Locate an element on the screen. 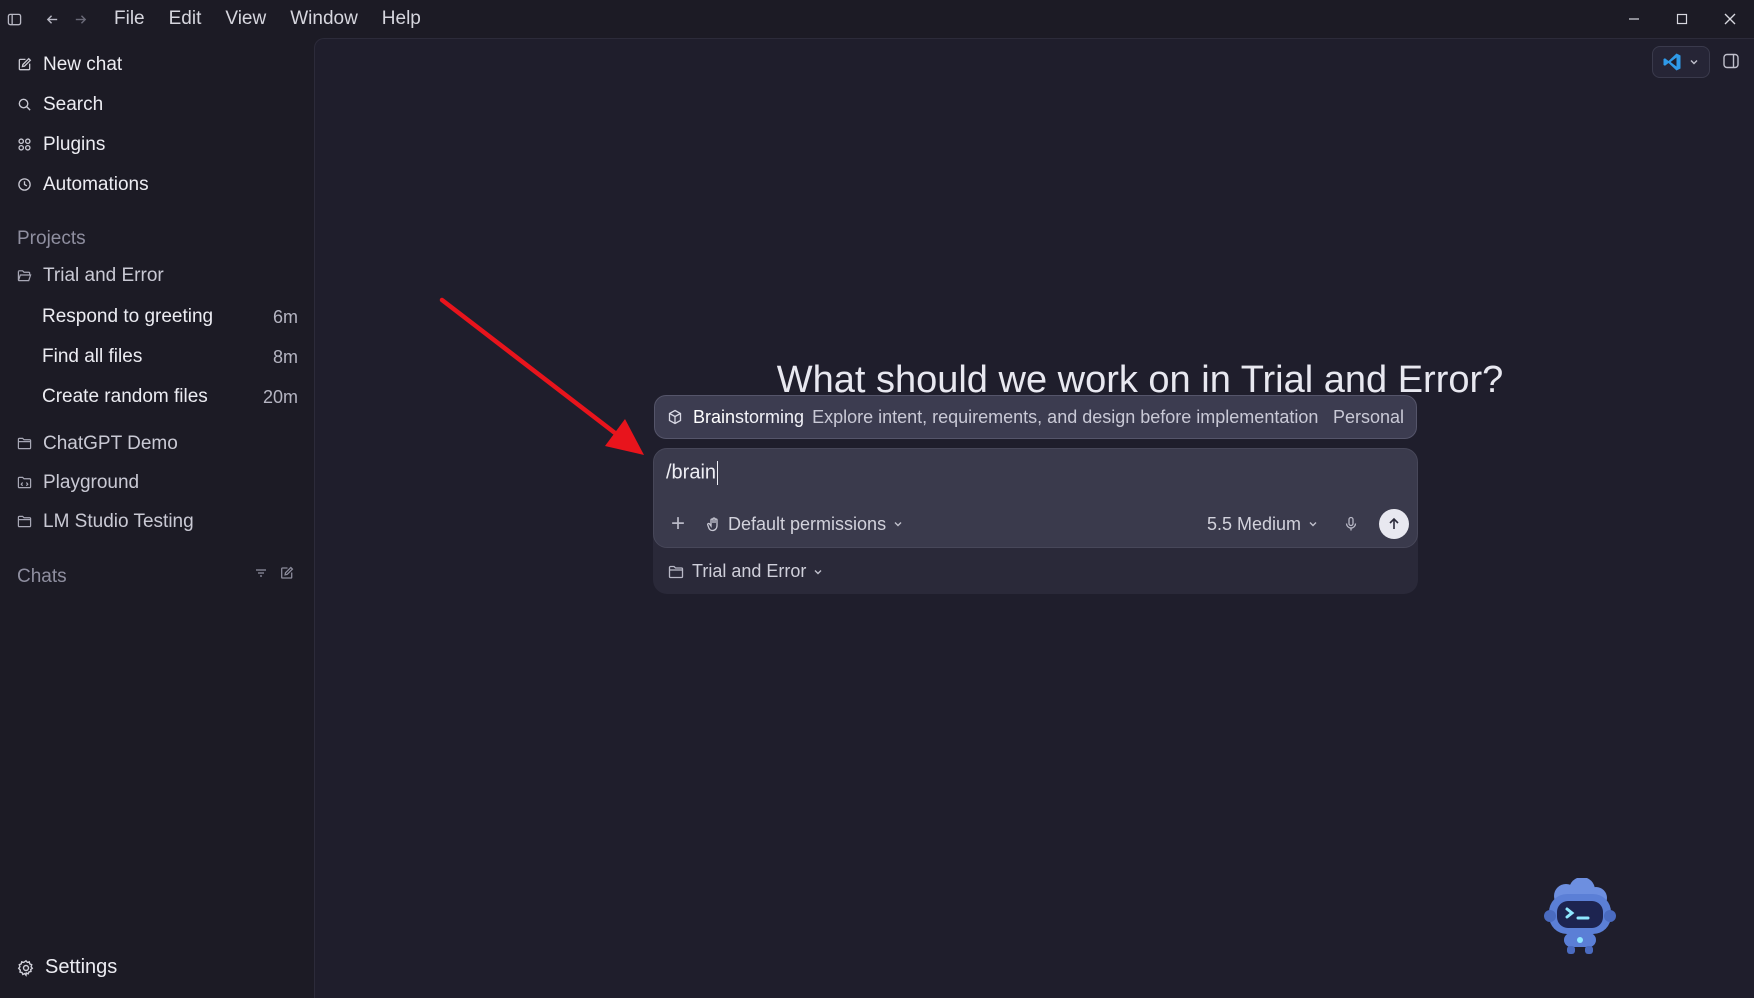 This screenshot has width=1754, height=998. search-icon is located at coordinates (25, 105).